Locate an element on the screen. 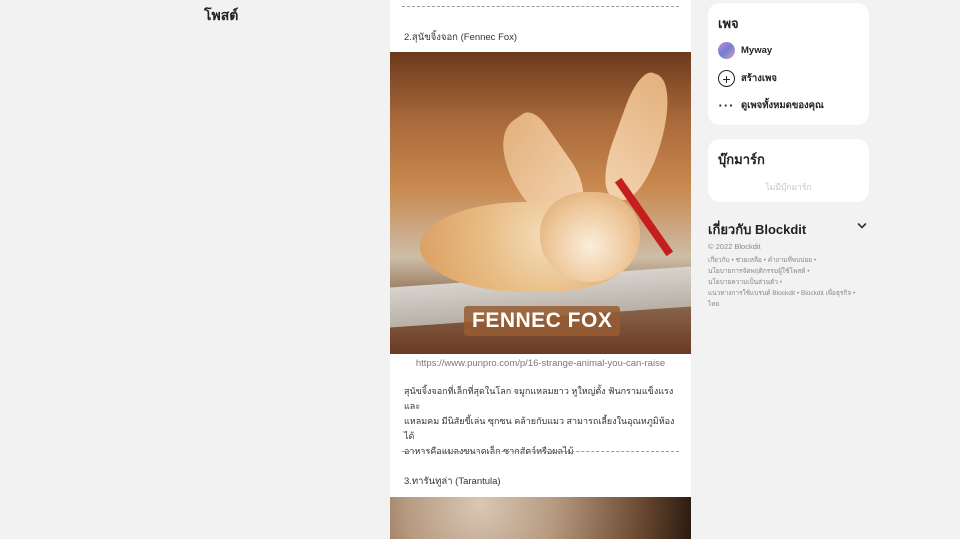 The image size is (960, 539). footer-link-line: ไทย is located at coordinates (788, 304).